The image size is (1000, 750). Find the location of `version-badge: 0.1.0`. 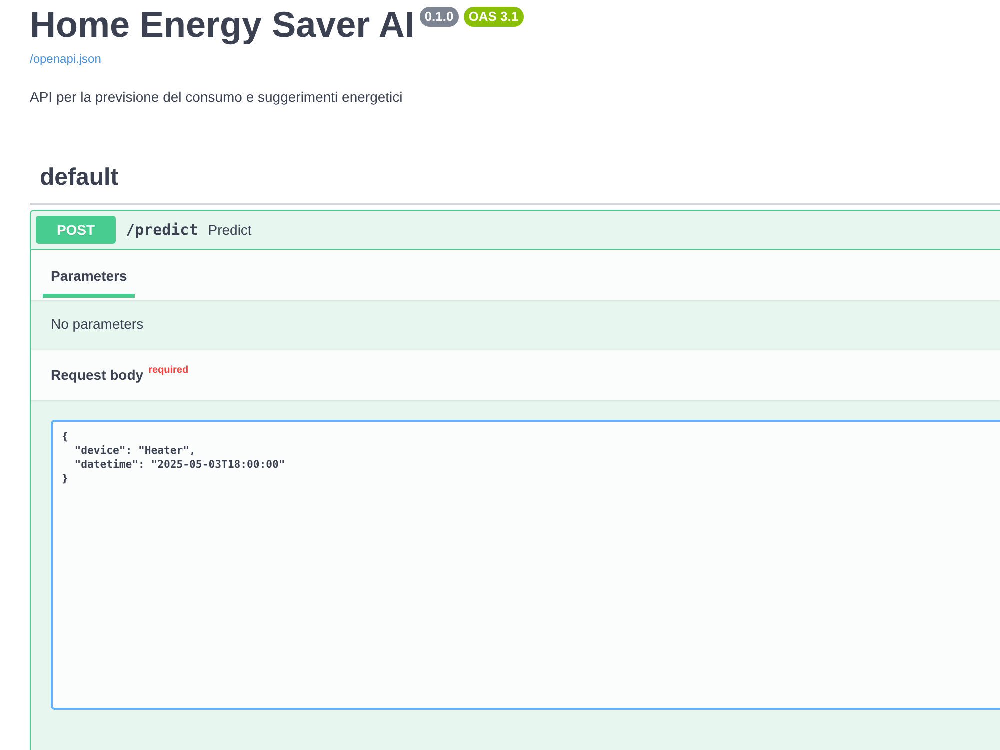

version-badge: 0.1.0 is located at coordinates (439, 17).